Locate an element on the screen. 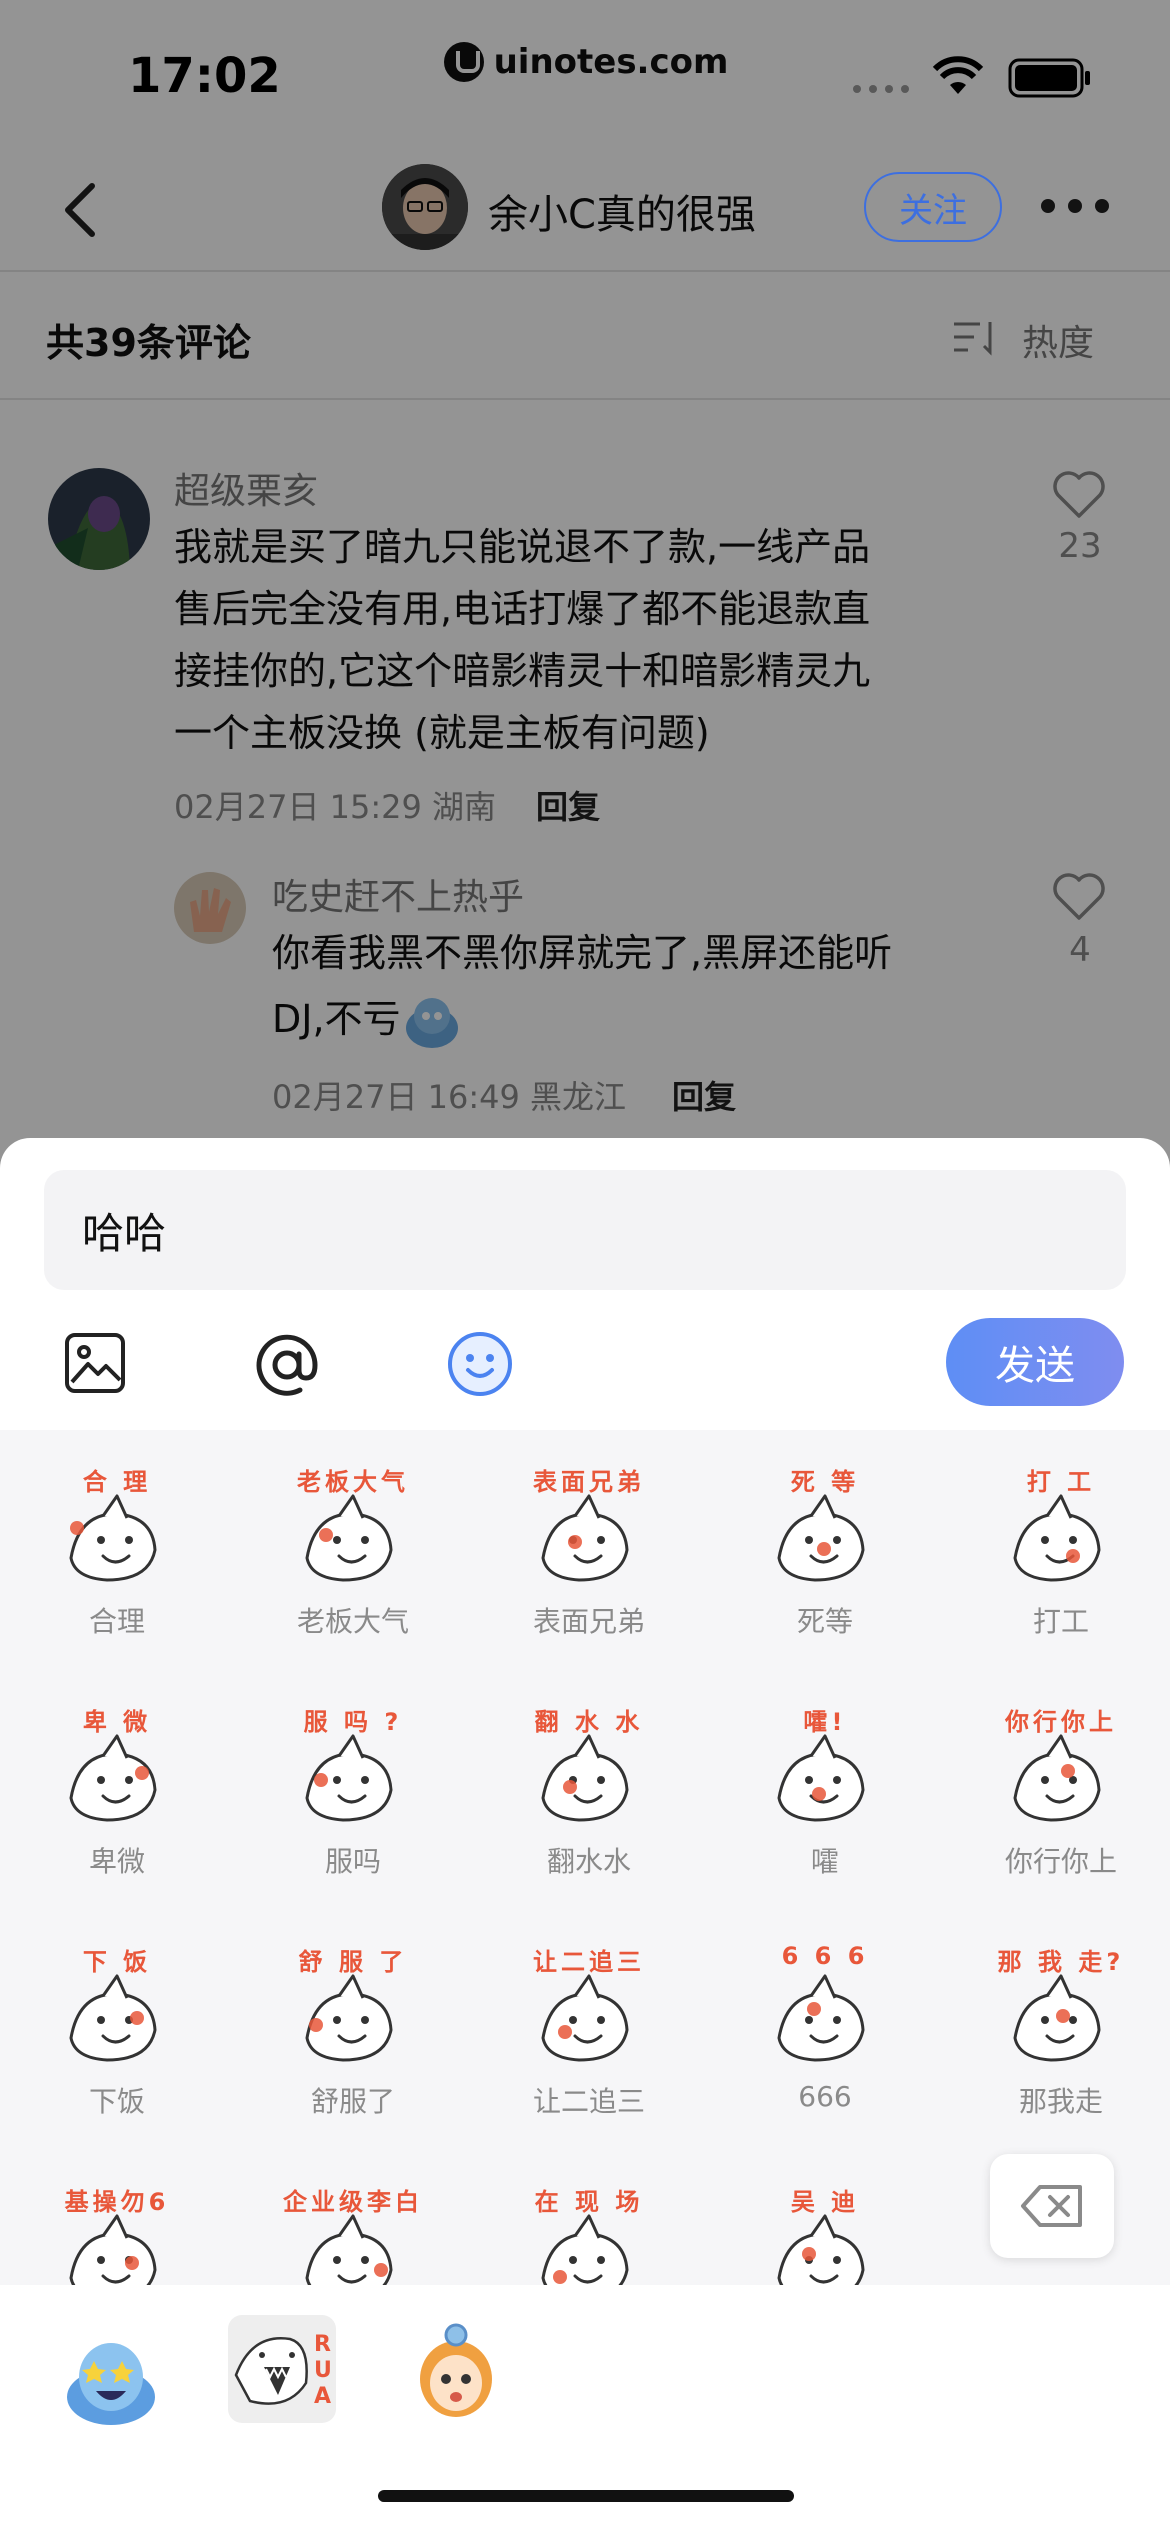  sticker-label: 卑微 is located at coordinates (116, 1861).